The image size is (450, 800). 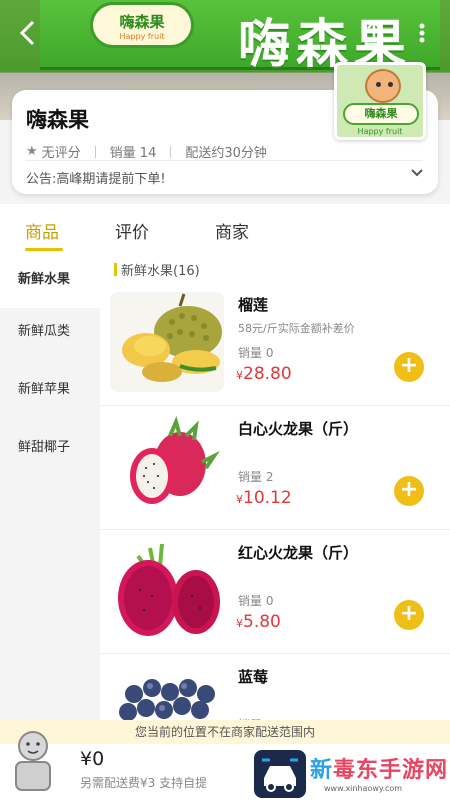 What do you see at coordinates (296, 328) in the screenshot?
I see `product-desc: 58元/斤实际金额补差价` at bounding box center [296, 328].